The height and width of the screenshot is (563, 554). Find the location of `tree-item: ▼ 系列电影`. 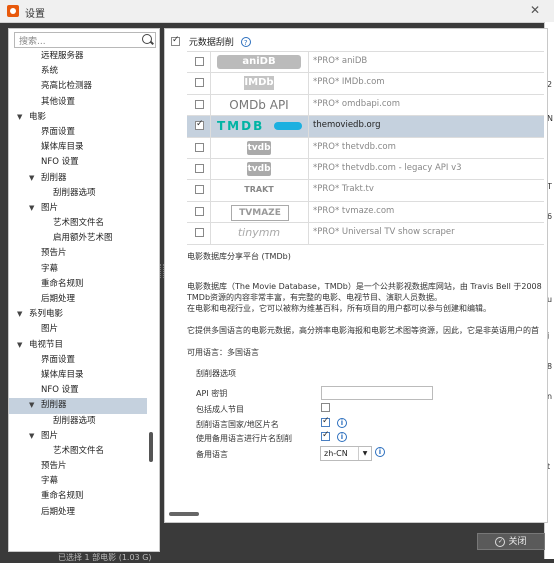

tree-item: ▼ 系列电影 is located at coordinates (78, 314).